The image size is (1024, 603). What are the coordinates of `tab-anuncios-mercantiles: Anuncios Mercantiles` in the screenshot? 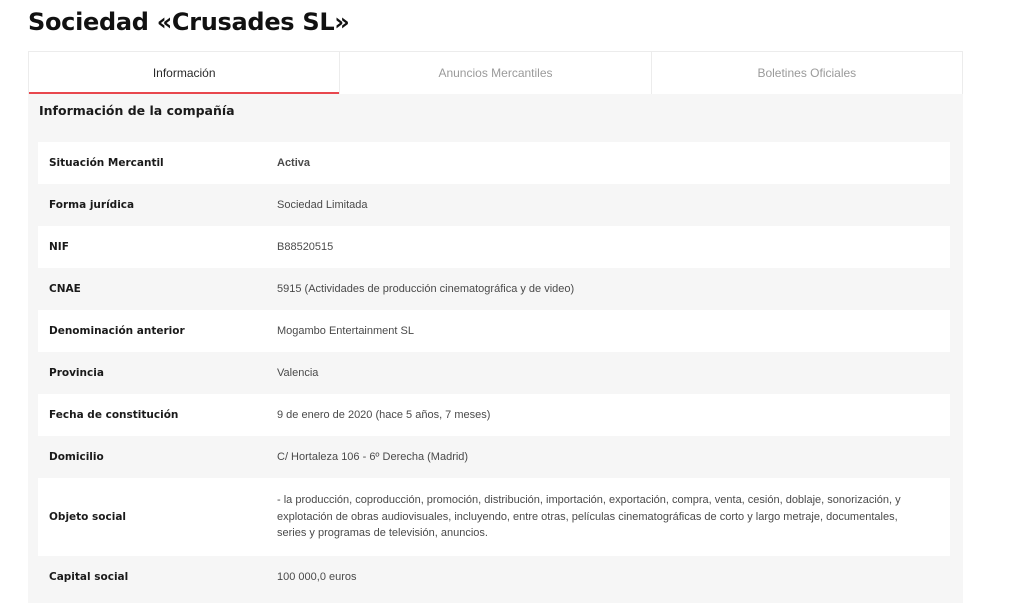 It's located at (496, 73).